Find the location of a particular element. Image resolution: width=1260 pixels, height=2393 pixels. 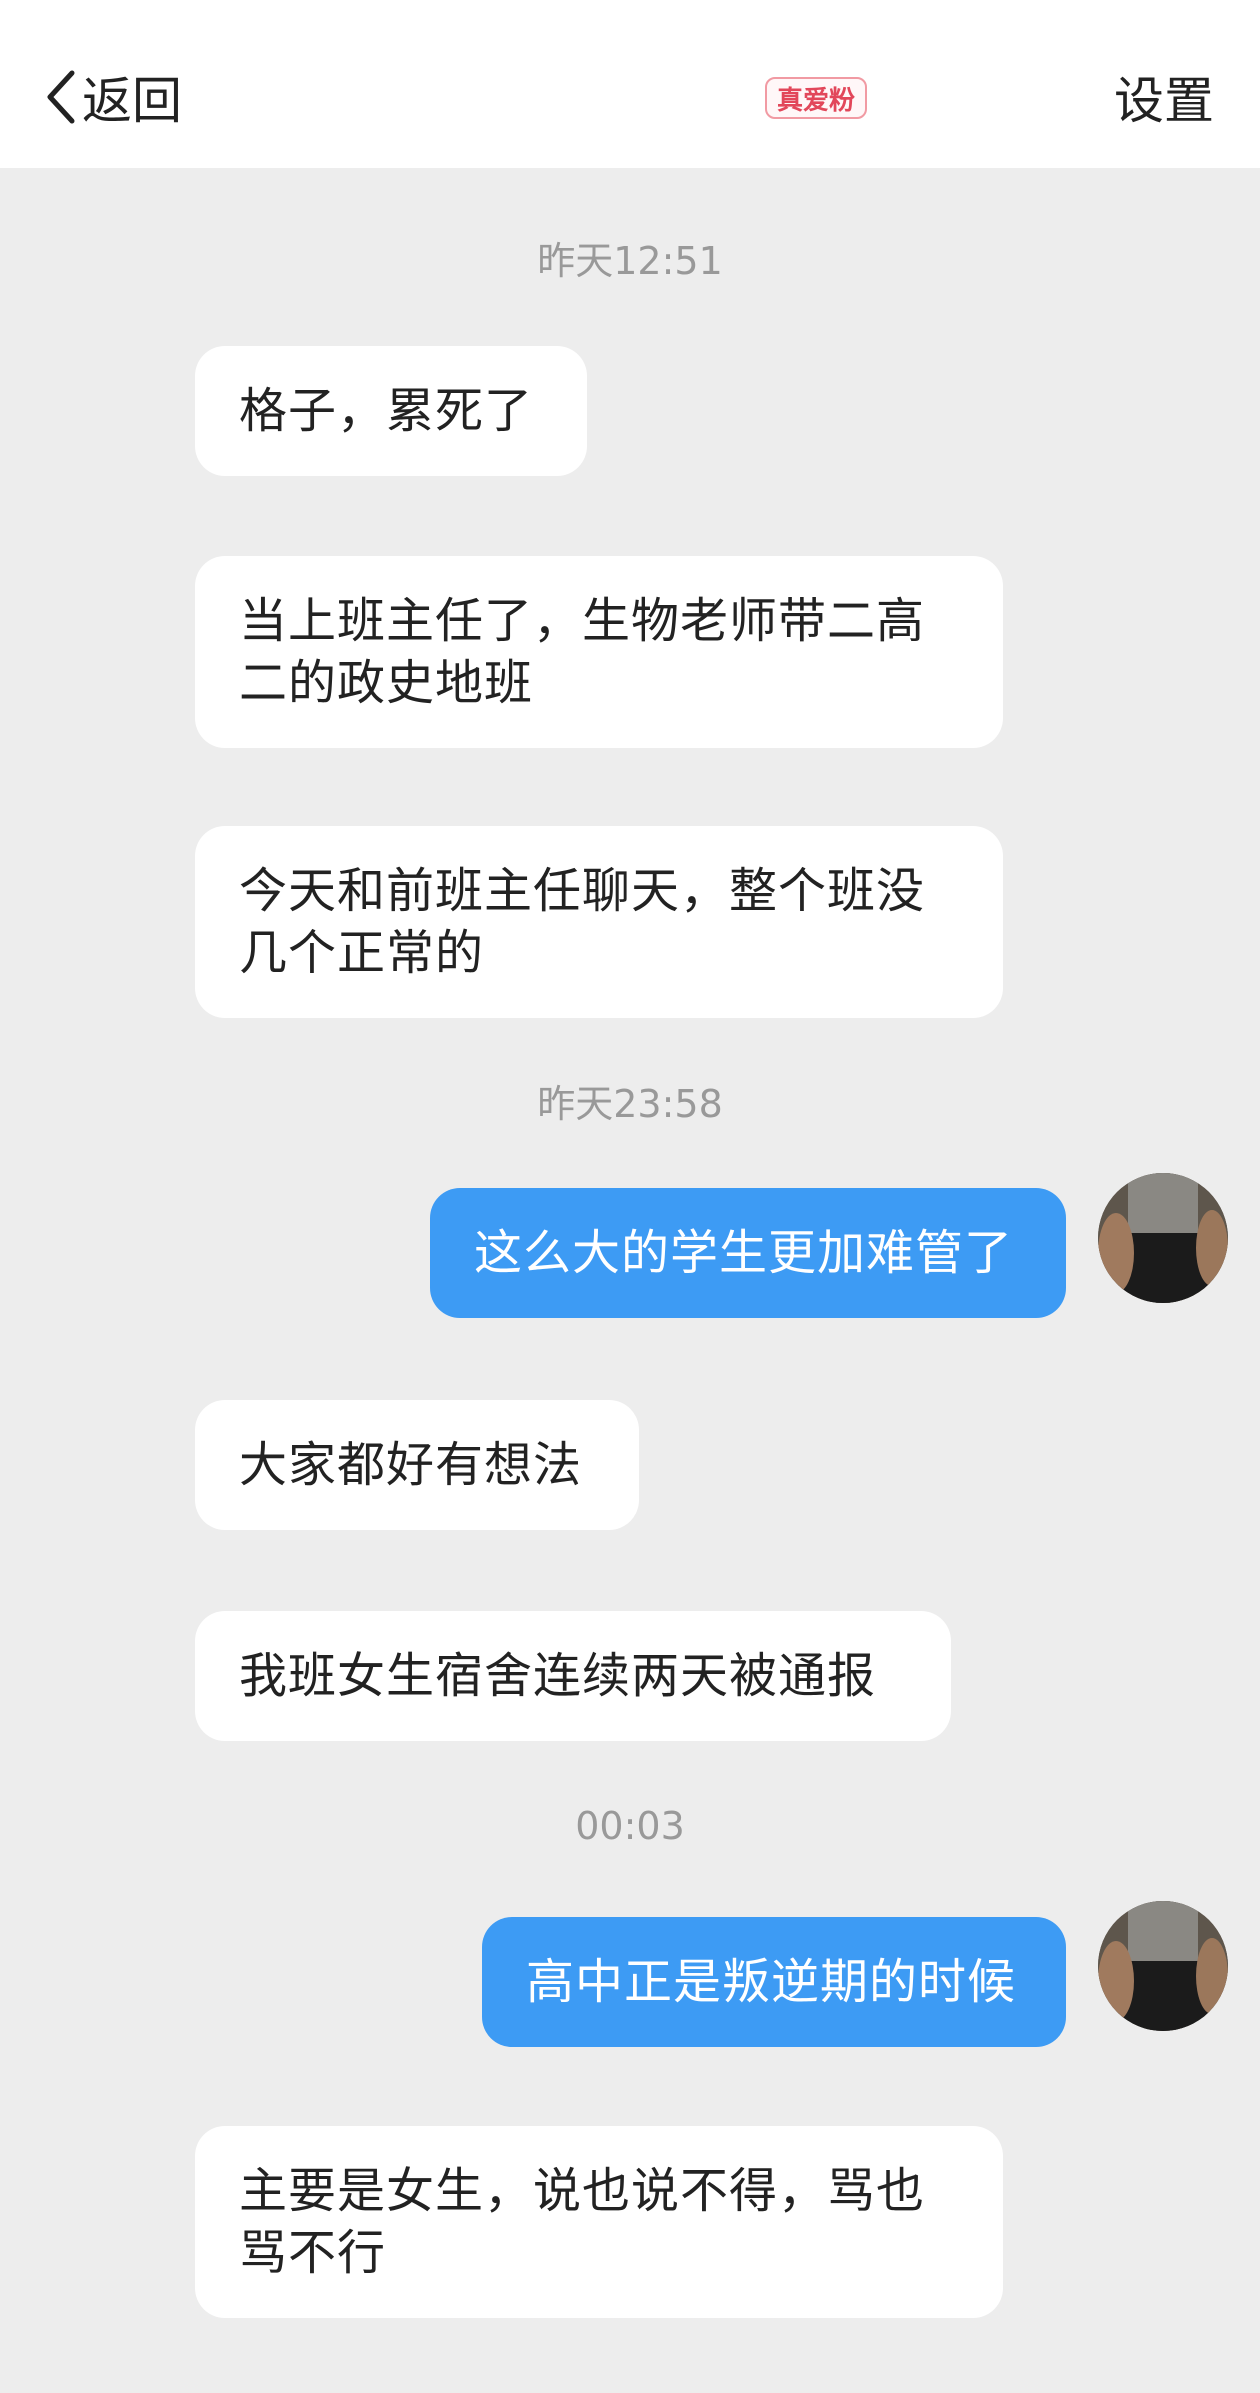

incoming-message: 大家都好有想法 is located at coordinates (417, 1465).